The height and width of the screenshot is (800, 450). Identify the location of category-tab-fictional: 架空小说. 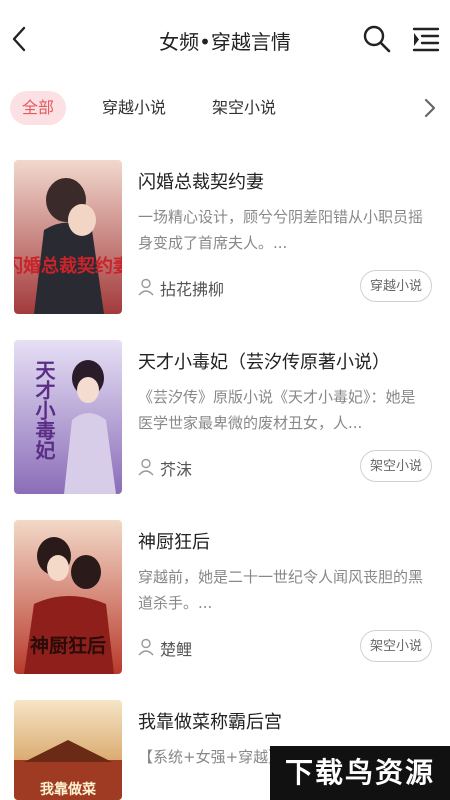
(244, 108).